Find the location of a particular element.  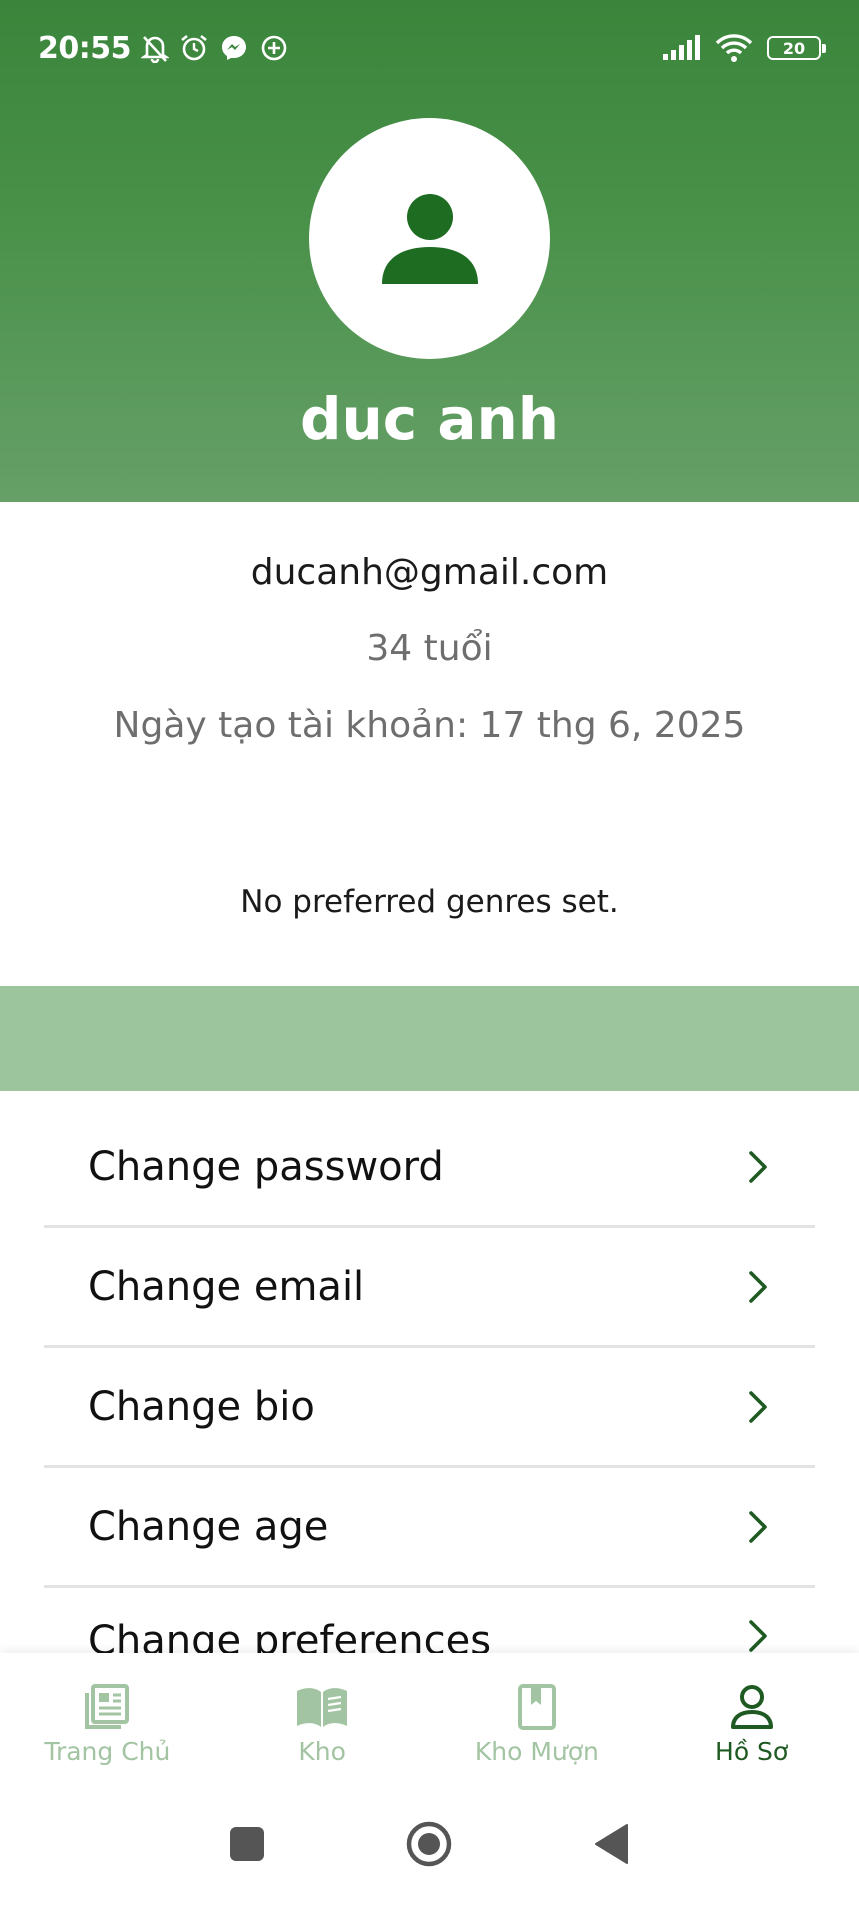

profile-age: 34 tuổi is located at coordinates (429, 648).